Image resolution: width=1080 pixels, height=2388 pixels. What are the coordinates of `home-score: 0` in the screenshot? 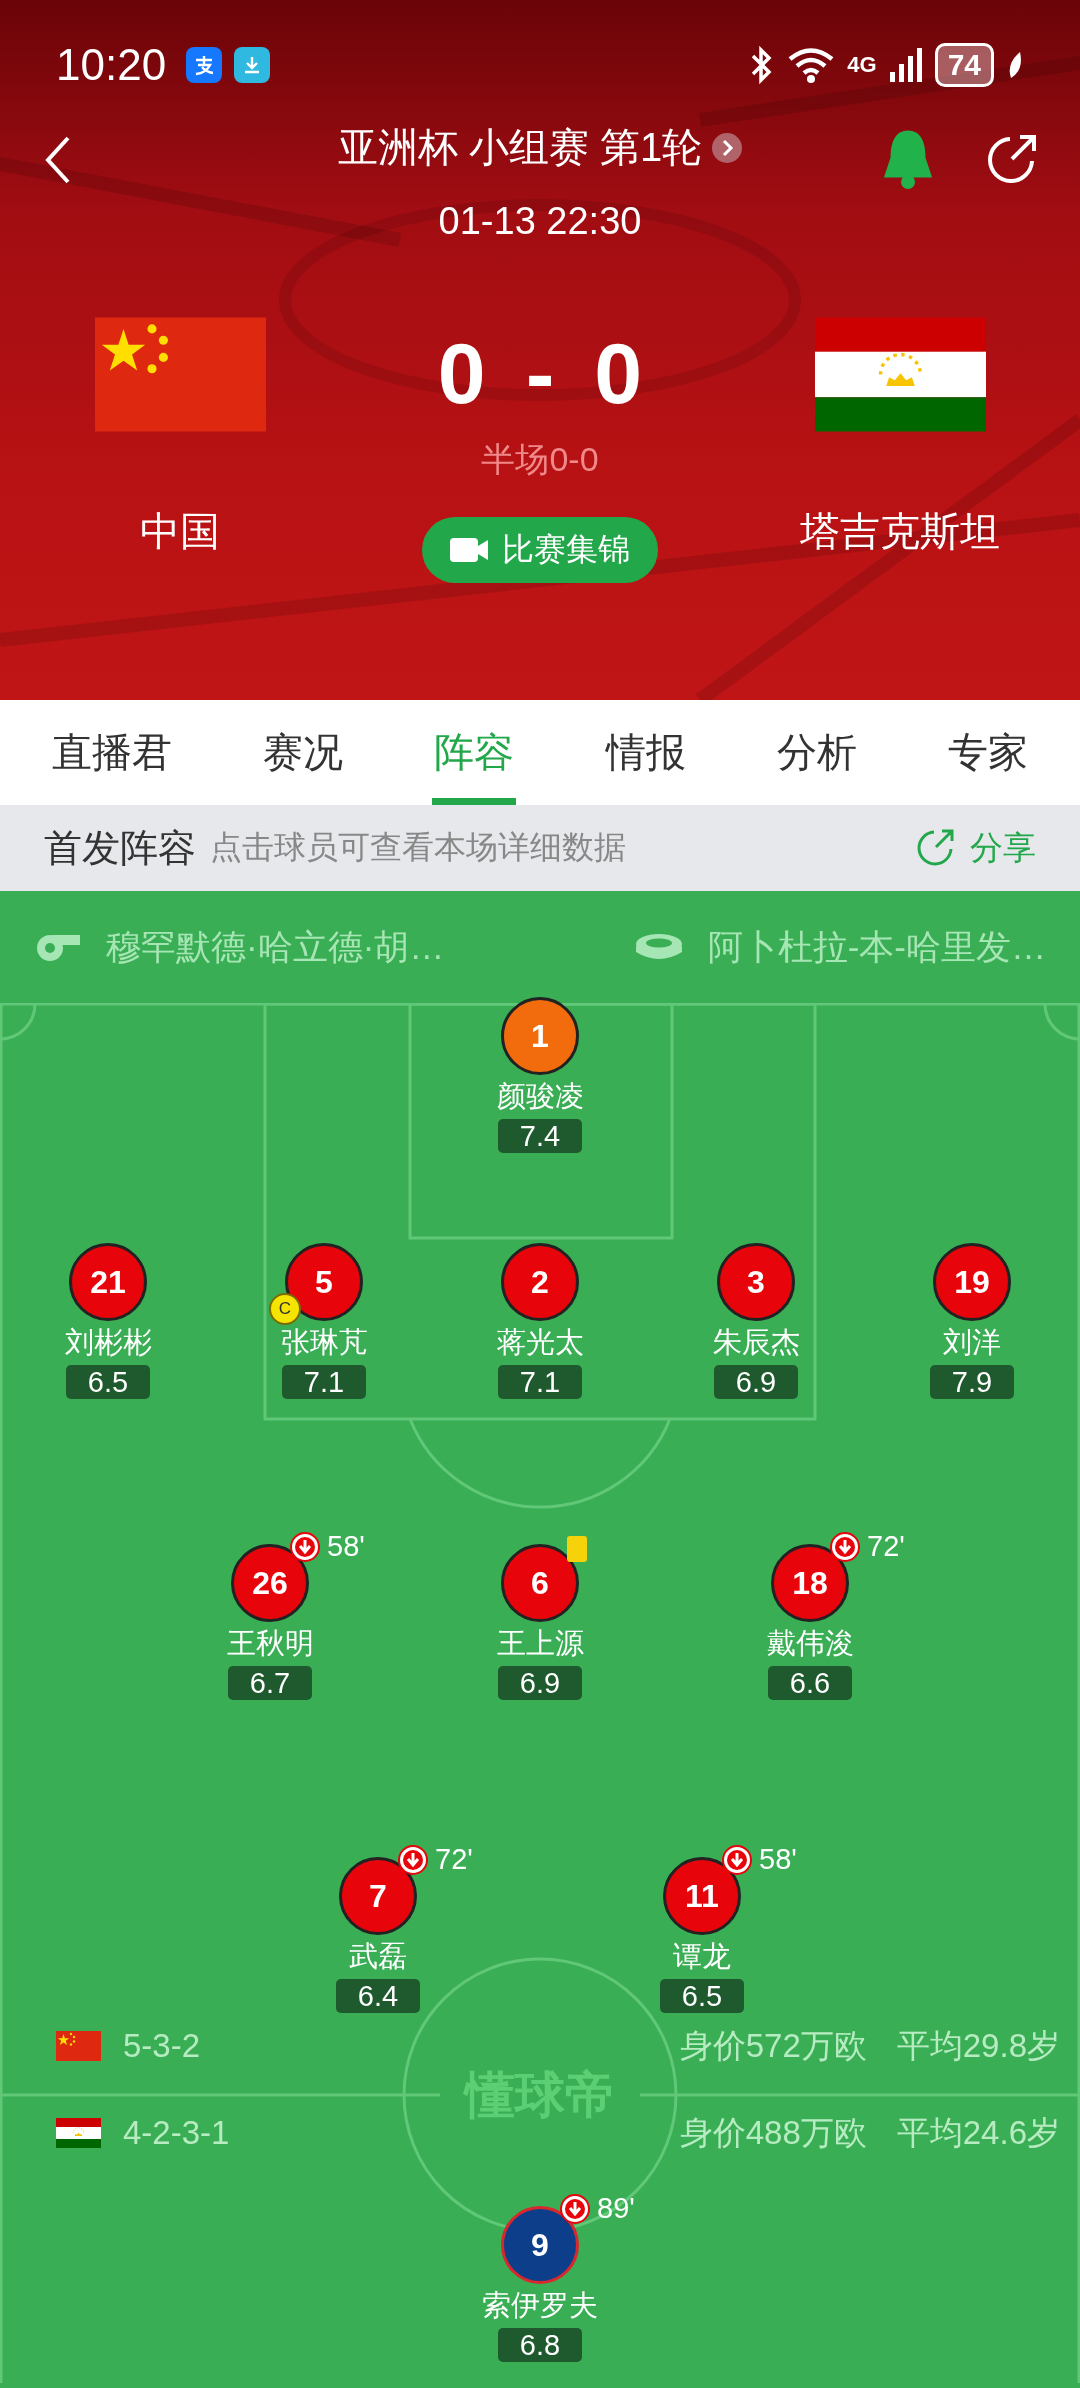 It's located at (461, 373).